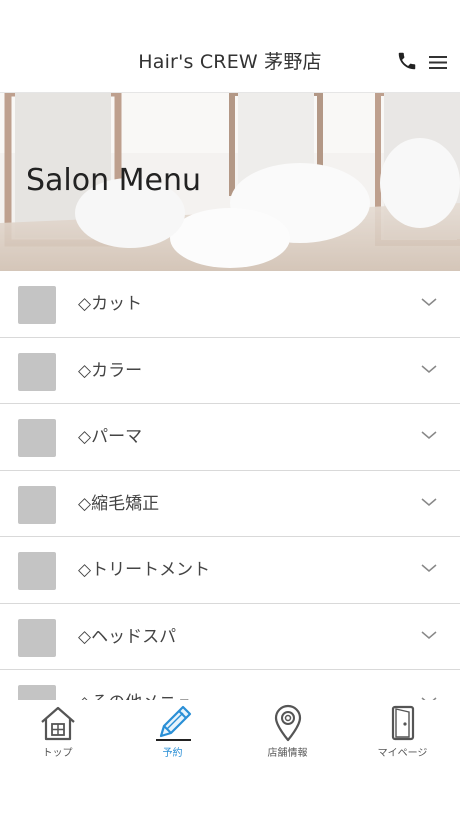 The height and width of the screenshot is (818, 460). Describe the element at coordinates (57, 753) in the screenshot. I see `tab-label: トップ` at that location.